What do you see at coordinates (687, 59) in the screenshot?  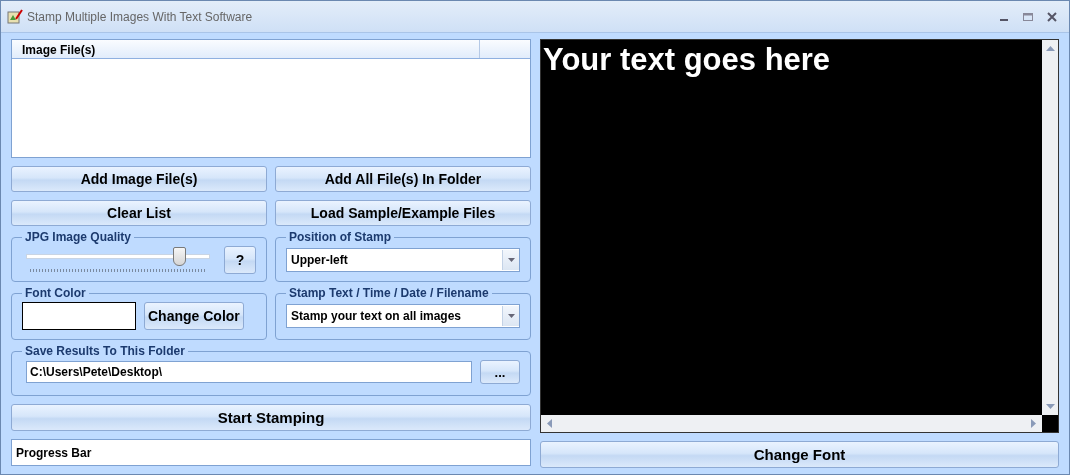 I see `preview-text: Your text goes here` at bounding box center [687, 59].